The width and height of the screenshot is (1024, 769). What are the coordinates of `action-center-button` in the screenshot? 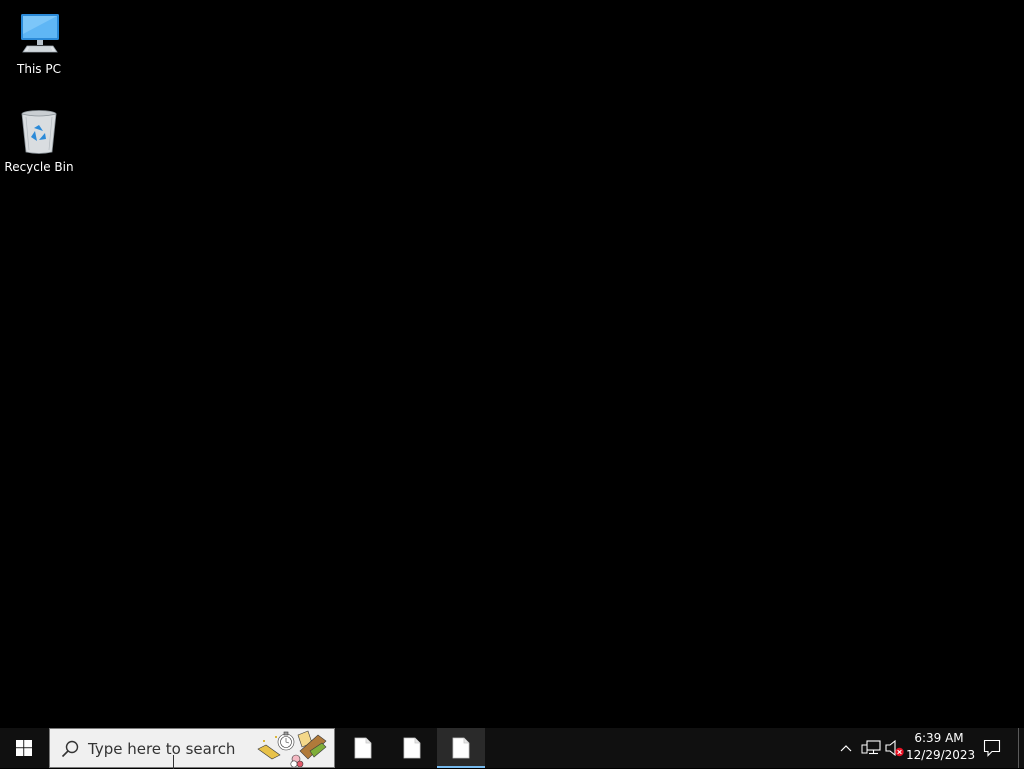 It's located at (992, 748).